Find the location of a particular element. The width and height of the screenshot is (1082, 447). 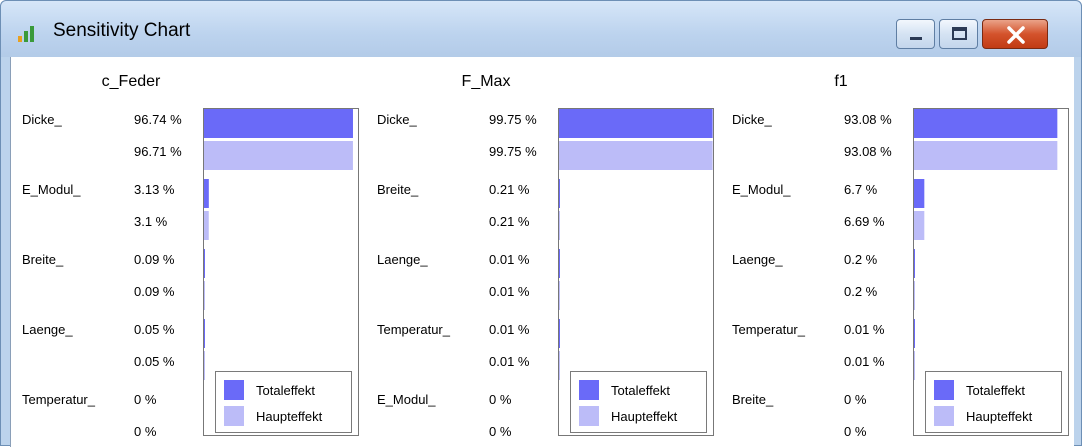

chart-title: f1 is located at coordinates (841, 81).